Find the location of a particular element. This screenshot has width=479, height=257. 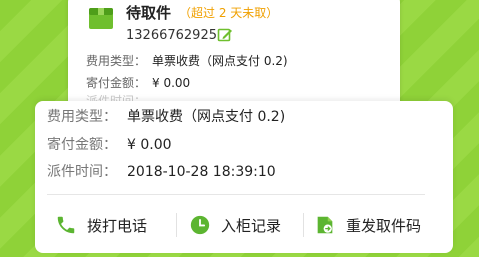

fee-type-row: 费用类型： 单票收费（网点支付 0.2) is located at coordinates (166, 116).